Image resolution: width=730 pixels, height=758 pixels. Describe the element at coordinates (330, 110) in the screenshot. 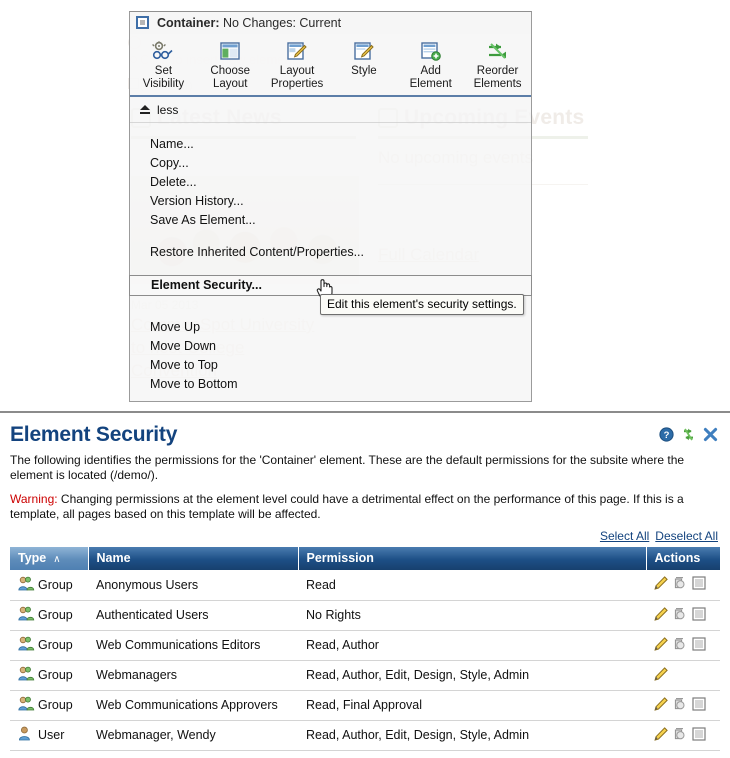

I see `menu-less-toggle: less` at that location.